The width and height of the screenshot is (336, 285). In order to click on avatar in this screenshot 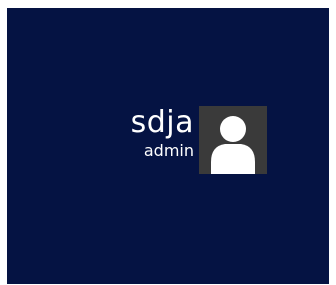, I will do `click(233, 140)`.